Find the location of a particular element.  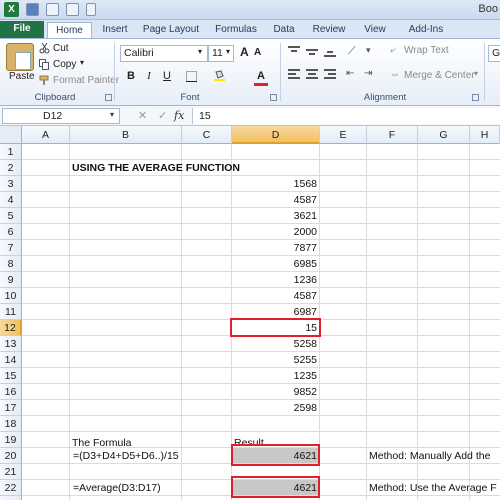

row-header-20: 20 is located at coordinates (11, 456).